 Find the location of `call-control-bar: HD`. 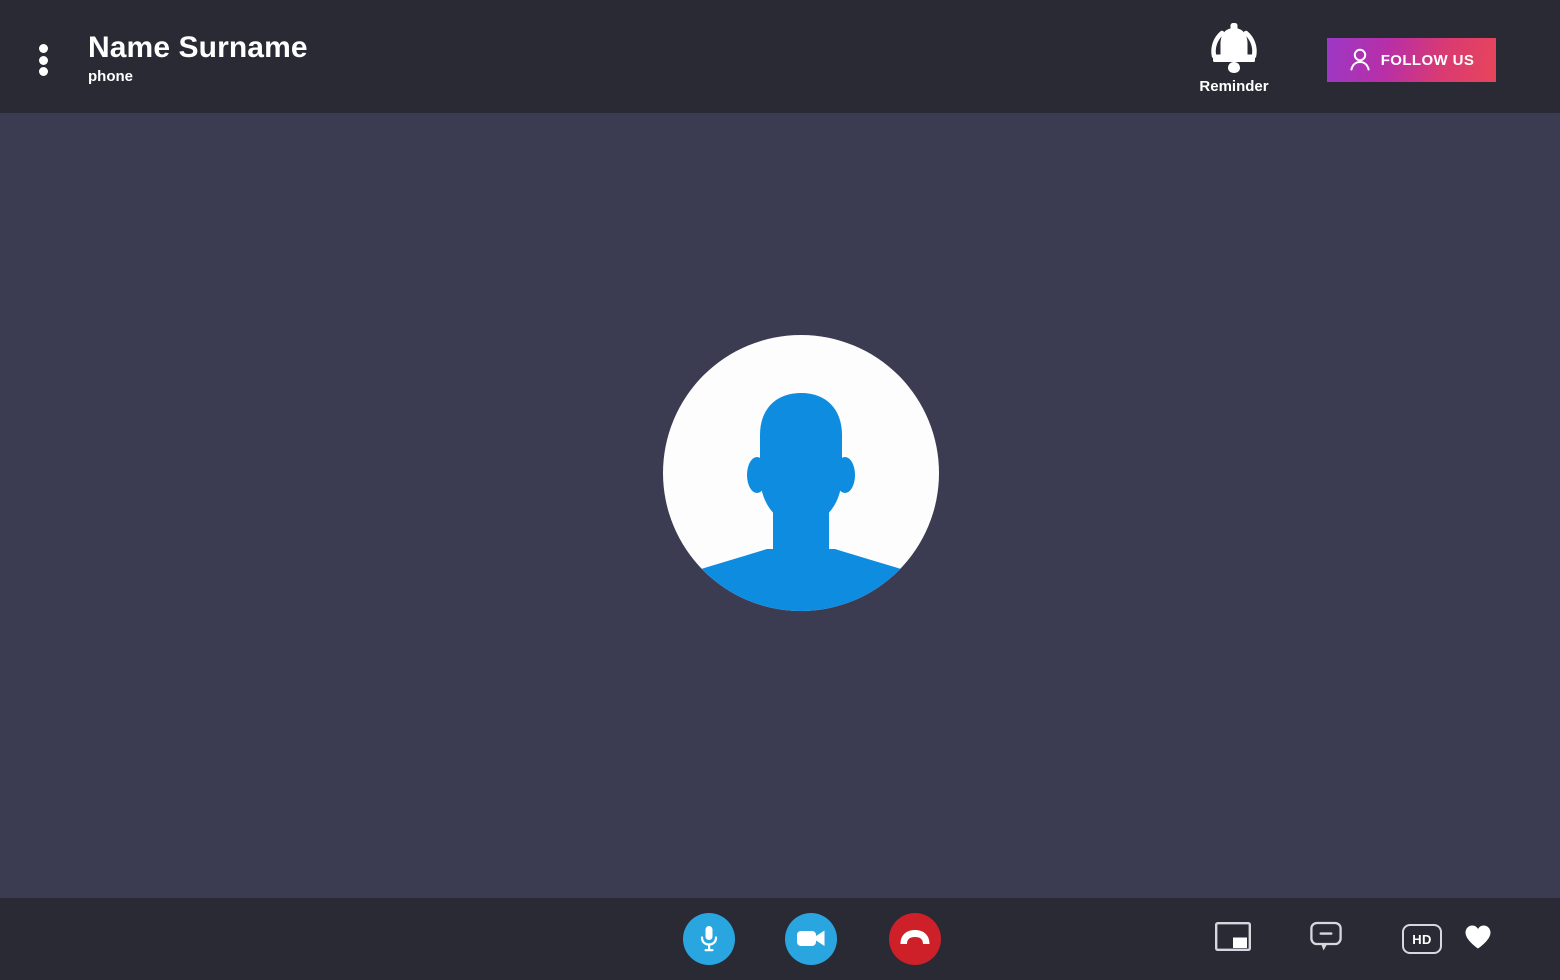

call-control-bar: HD is located at coordinates (780, 939).